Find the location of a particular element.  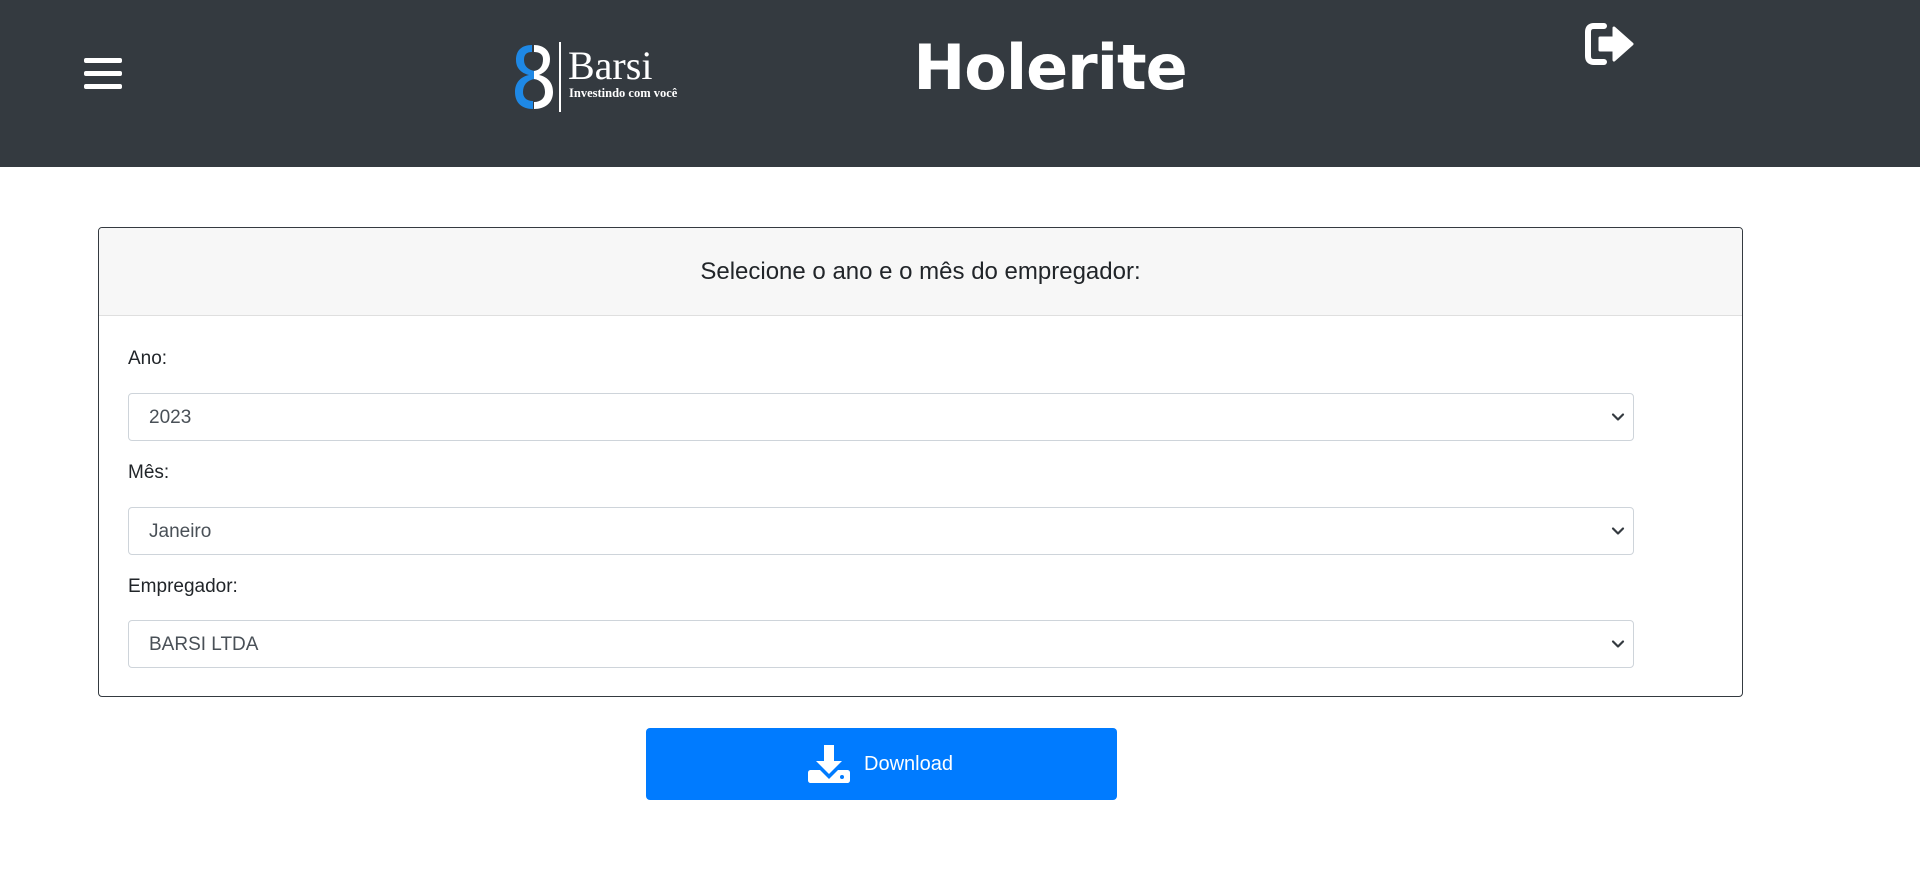

sign-out-icon is located at coordinates (1609, 44).